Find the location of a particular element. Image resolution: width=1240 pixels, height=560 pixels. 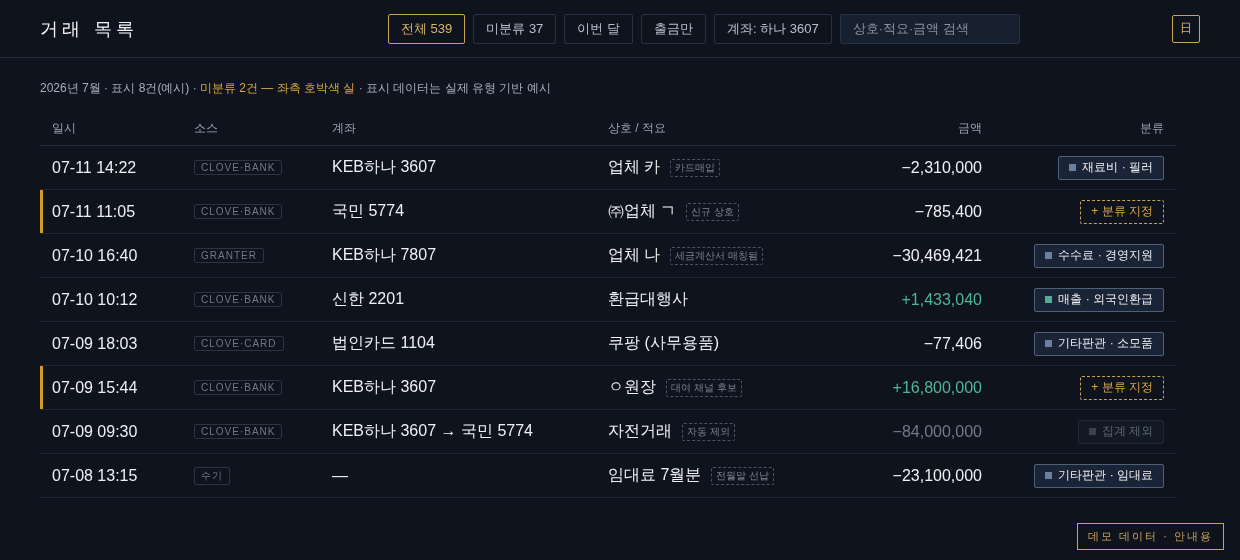

date-time: 07-10 16:40 is located at coordinates (95, 255).